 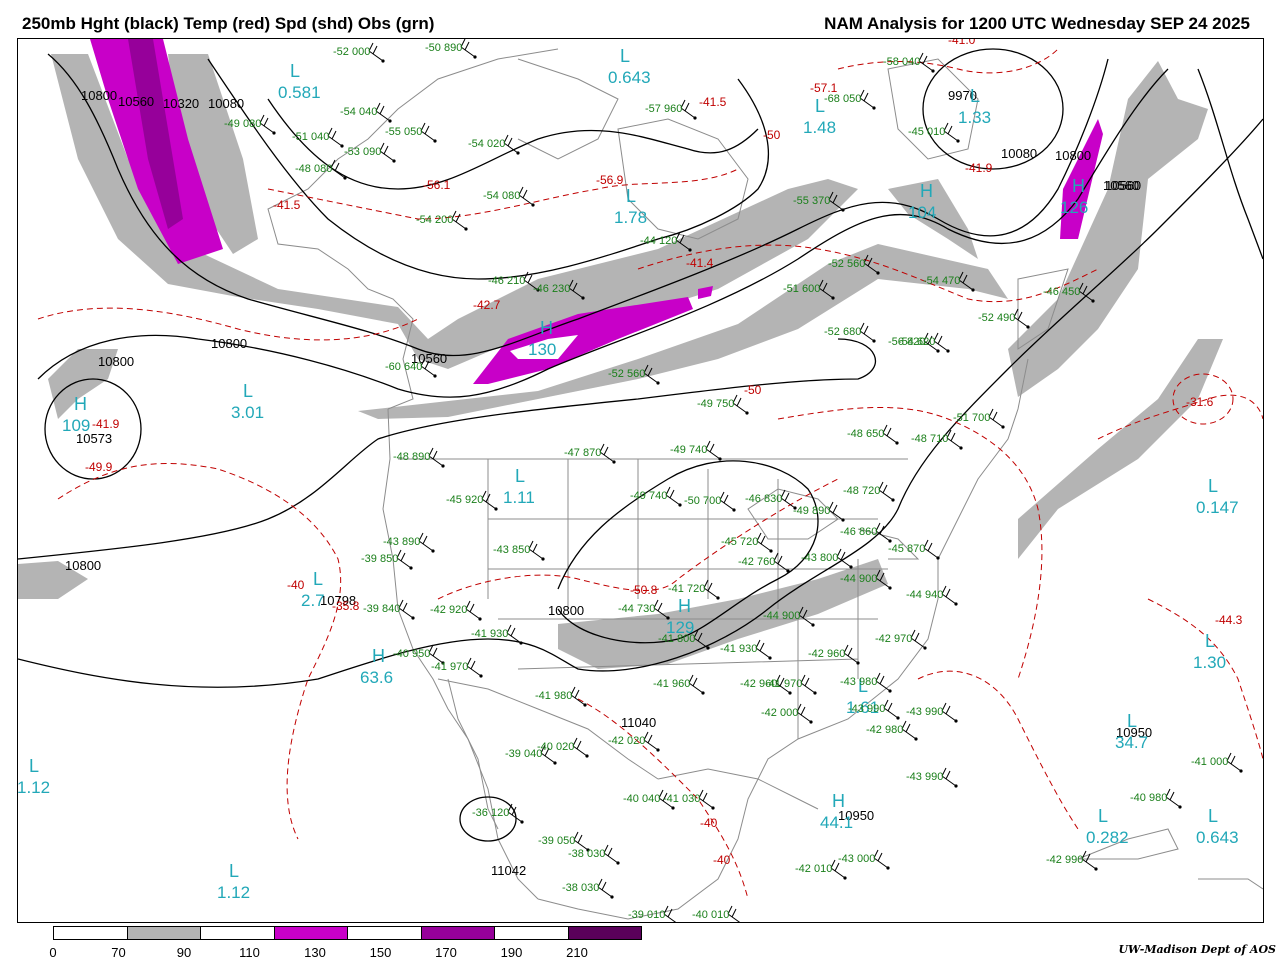 What do you see at coordinates (552, 289) in the screenshot?
I see `observation-plot: -46 230` at bounding box center [552, 289].